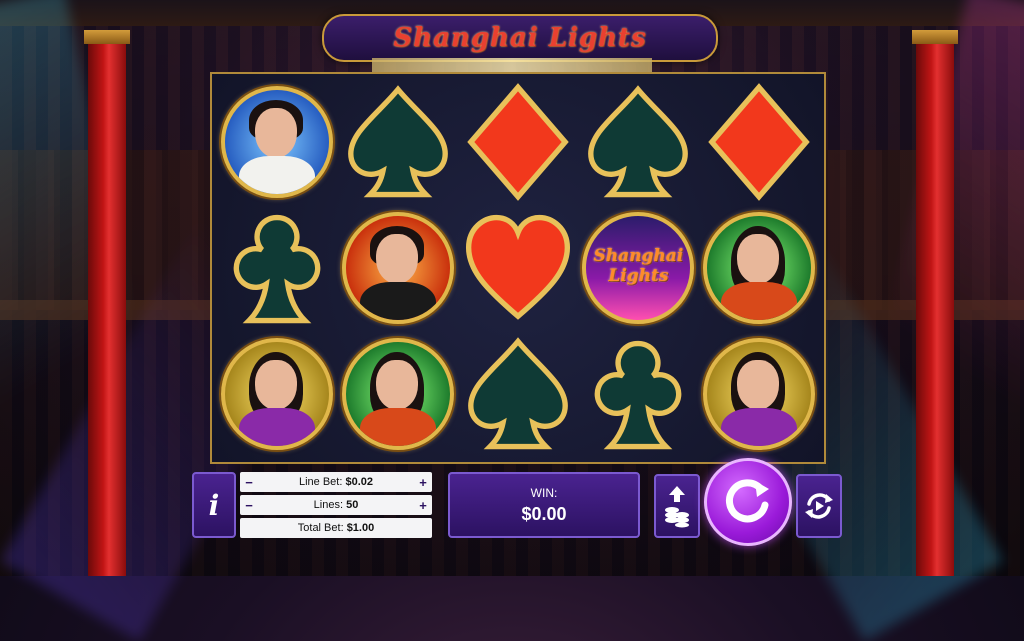 This screenshot has height=641, width=1024. I want to click on man-tuxedo-symbol-icon, so click(397, 268).